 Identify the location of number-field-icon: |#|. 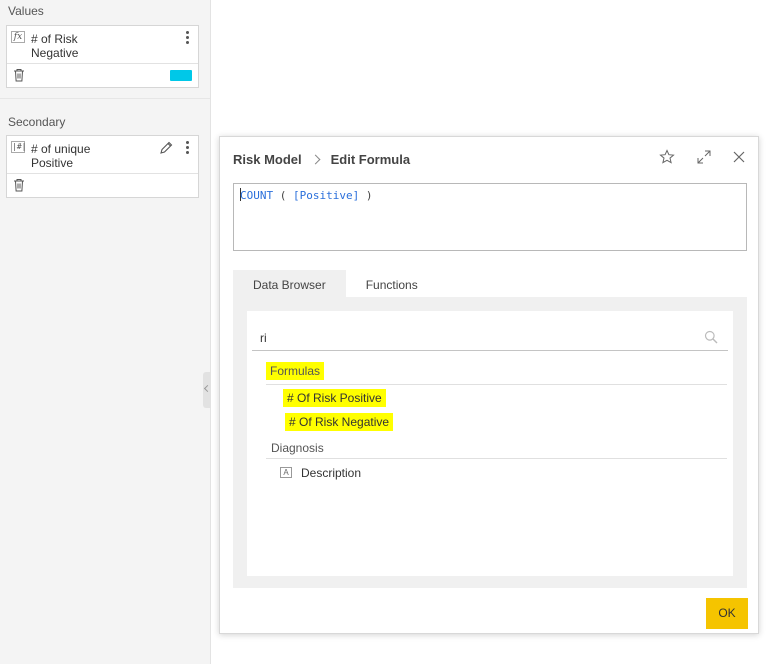
(19, 147).